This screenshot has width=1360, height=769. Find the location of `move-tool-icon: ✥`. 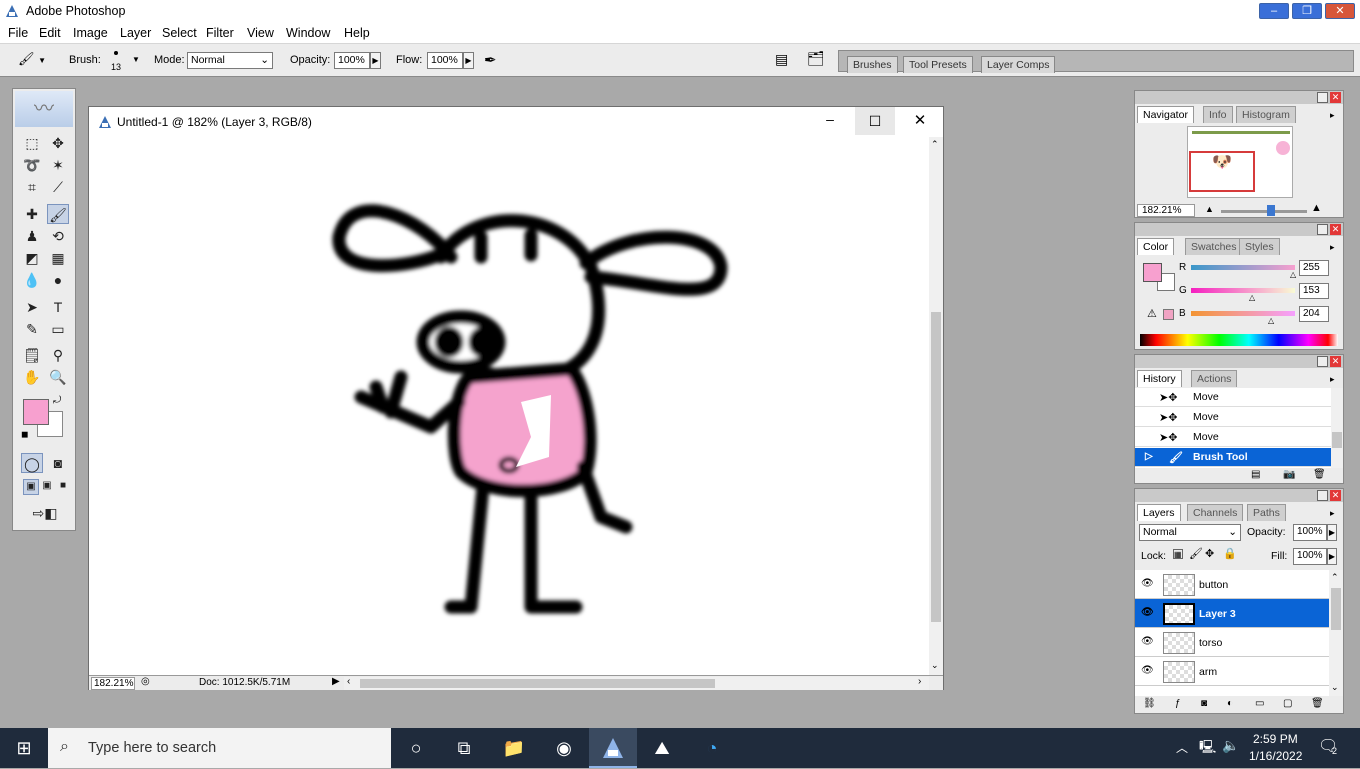

move-tool-icon: ✥ is located at coordinates (58, 143).